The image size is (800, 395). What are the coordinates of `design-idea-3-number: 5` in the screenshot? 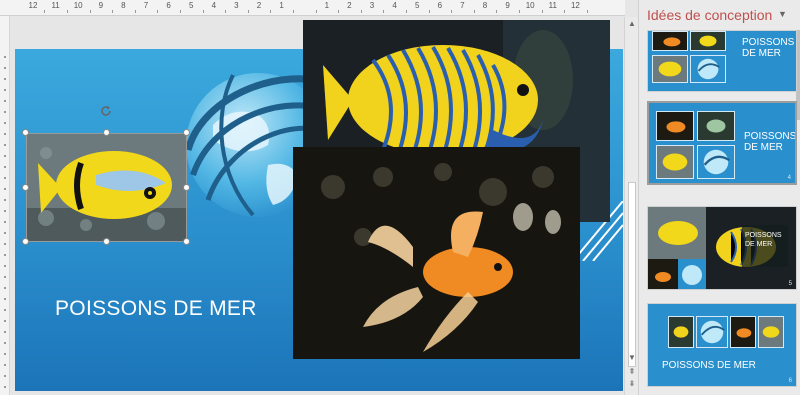 It's located at (790, 284).